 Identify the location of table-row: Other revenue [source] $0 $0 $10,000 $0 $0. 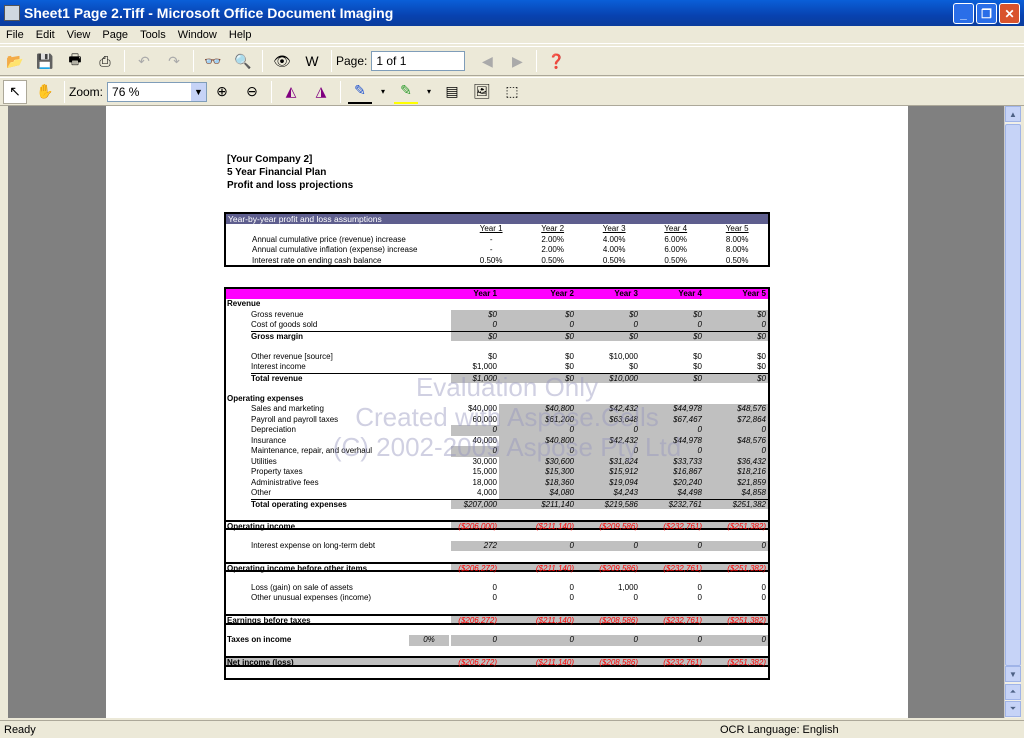
(497, 357).